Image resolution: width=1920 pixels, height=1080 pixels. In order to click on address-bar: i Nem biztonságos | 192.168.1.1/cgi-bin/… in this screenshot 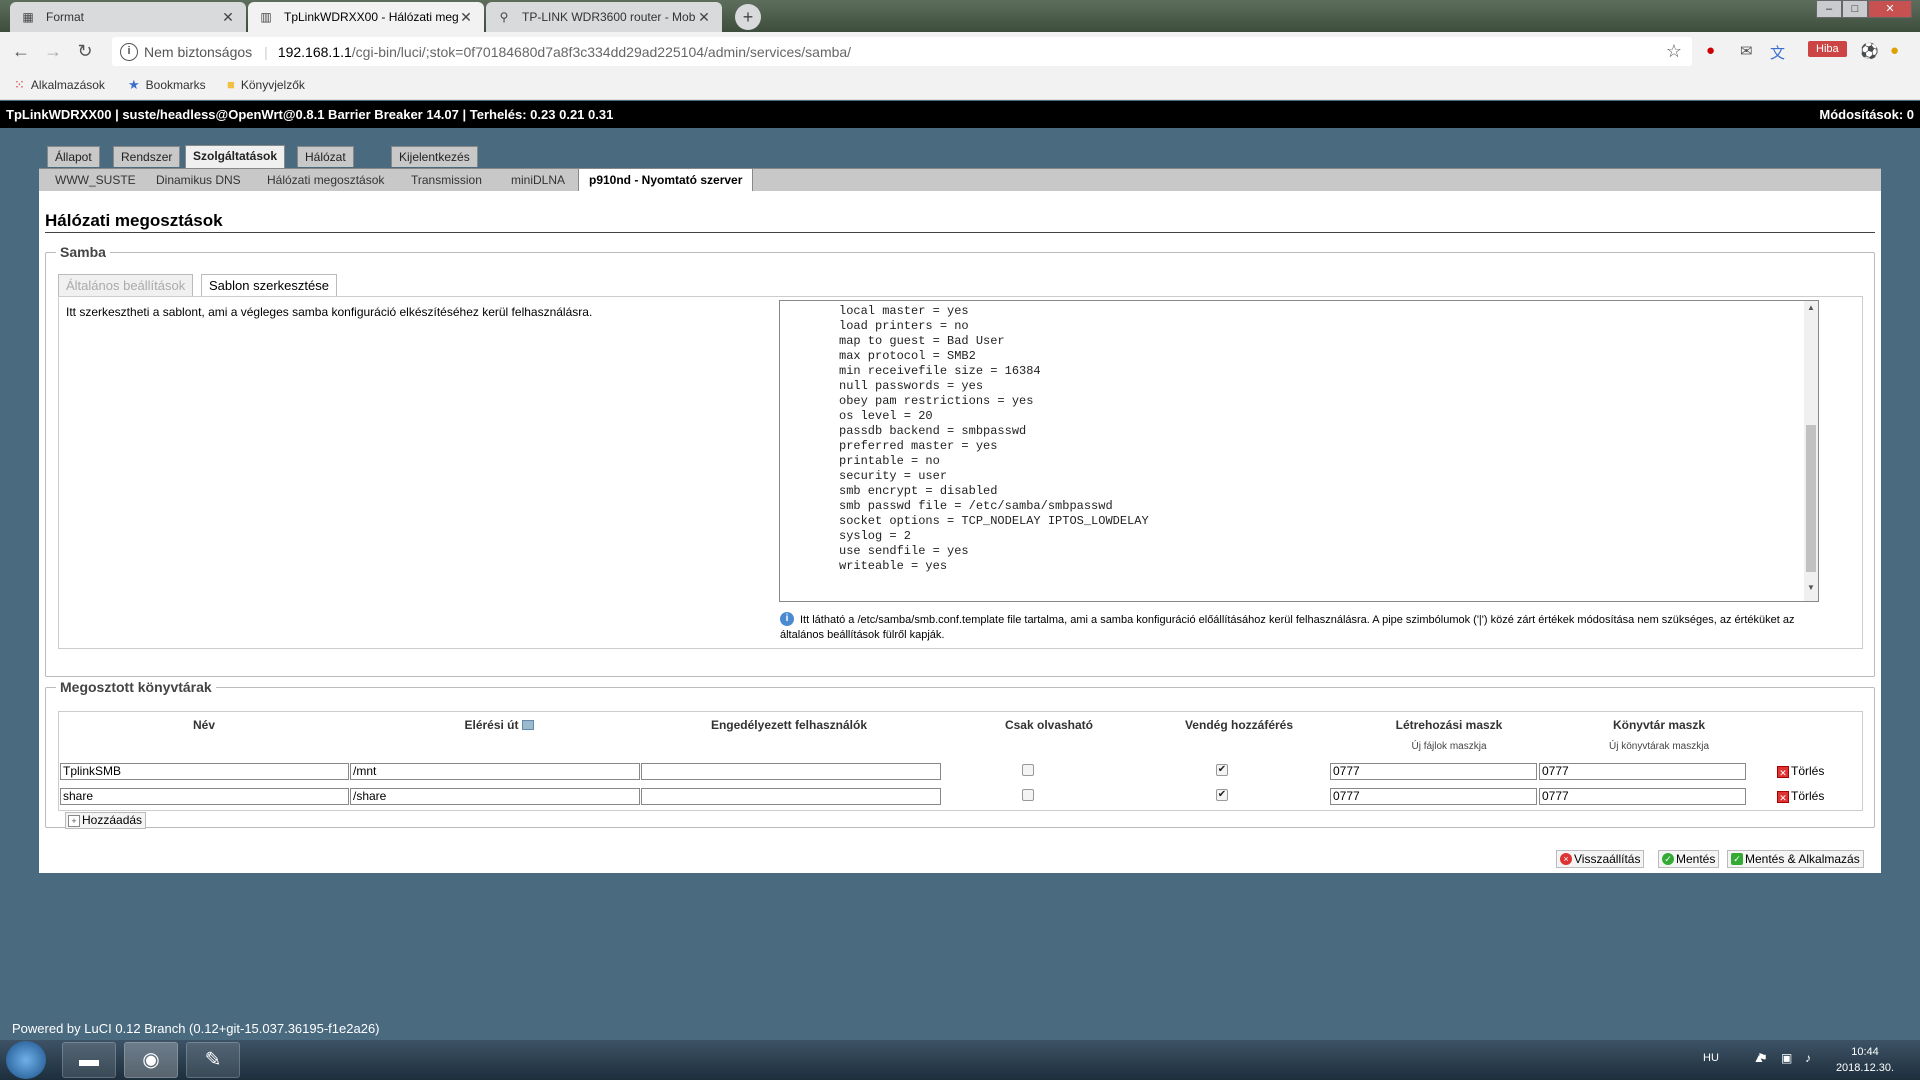, I will do `click(902, 51)`.